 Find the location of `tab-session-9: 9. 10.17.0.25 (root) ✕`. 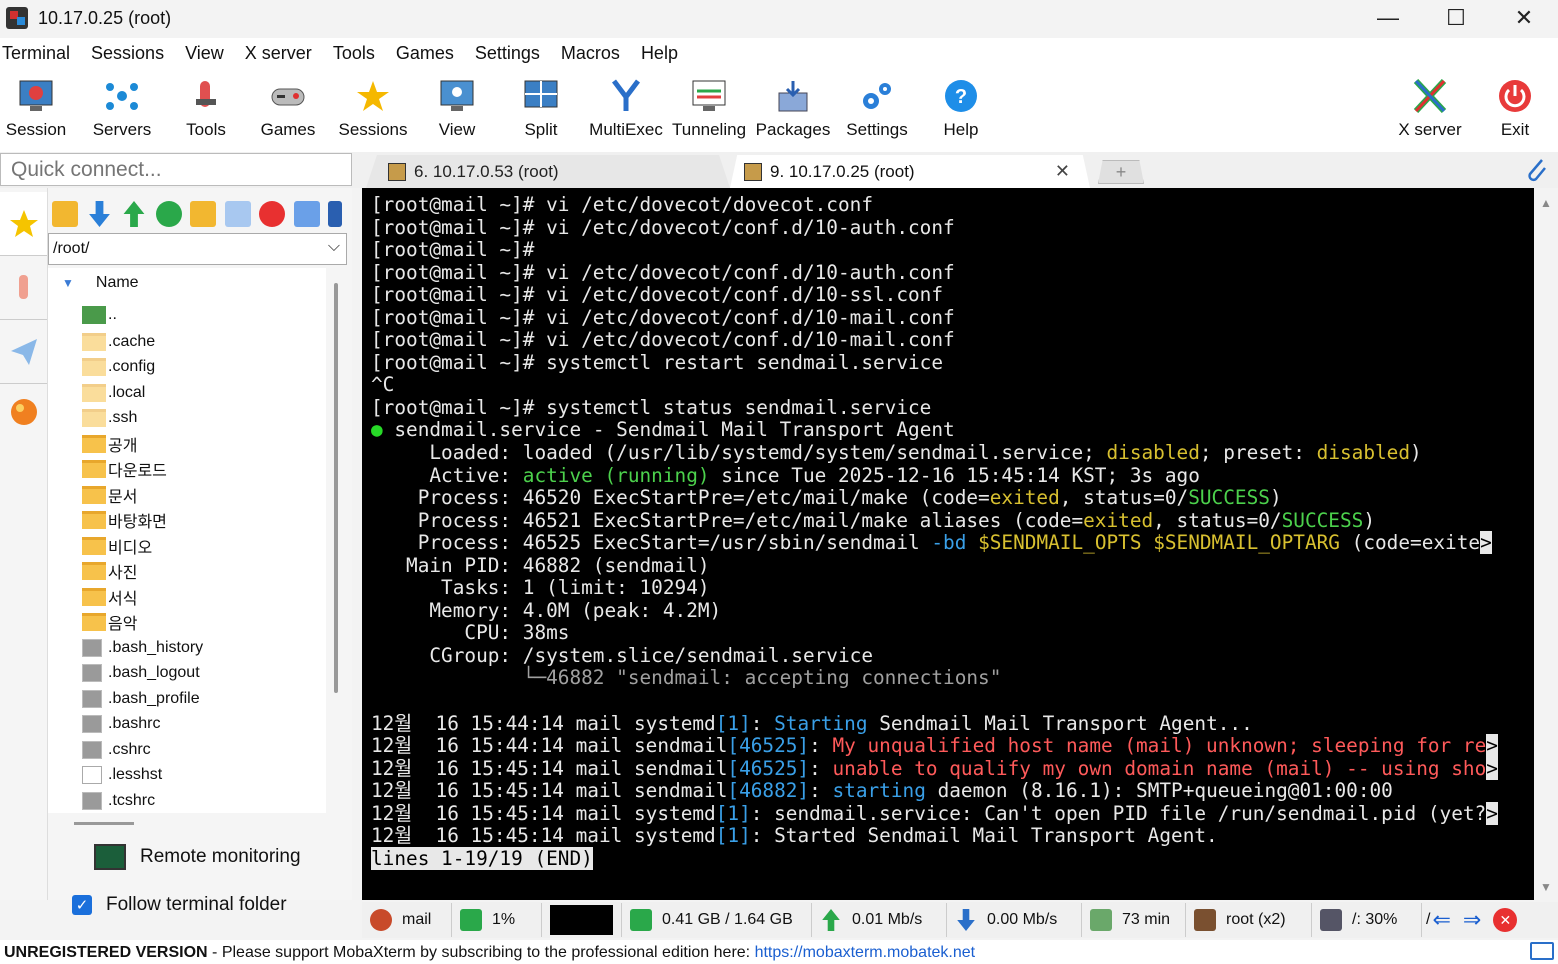

tab-session-9: 9. 10.17.0.25 (root) ✕ is located at coordinates (910, 171).